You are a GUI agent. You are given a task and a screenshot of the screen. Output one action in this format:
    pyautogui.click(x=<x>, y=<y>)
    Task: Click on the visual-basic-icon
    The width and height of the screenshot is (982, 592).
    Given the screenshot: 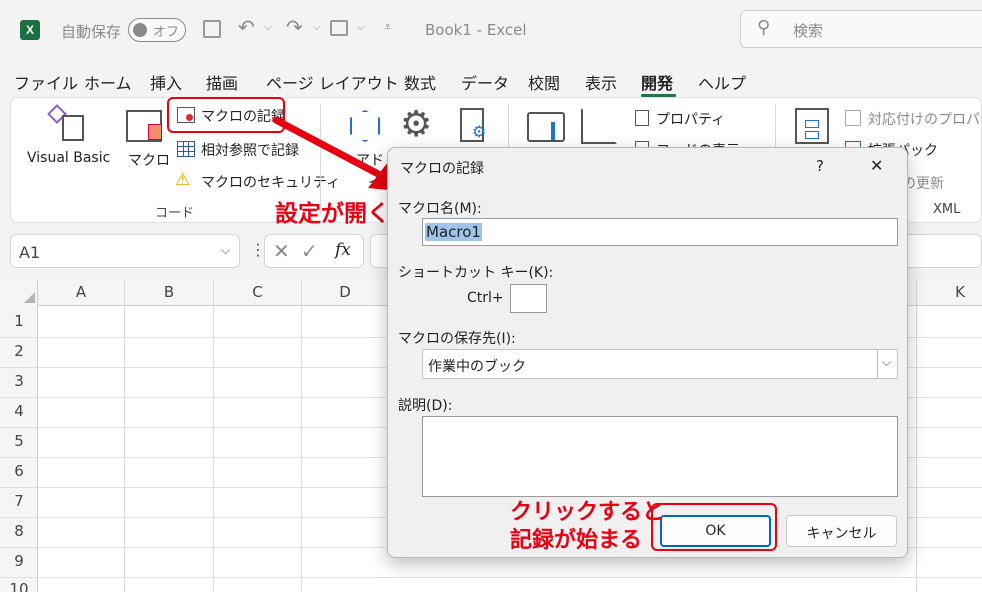 What is the action you would take?
    pyautogui.click(x=67, y=123)
    